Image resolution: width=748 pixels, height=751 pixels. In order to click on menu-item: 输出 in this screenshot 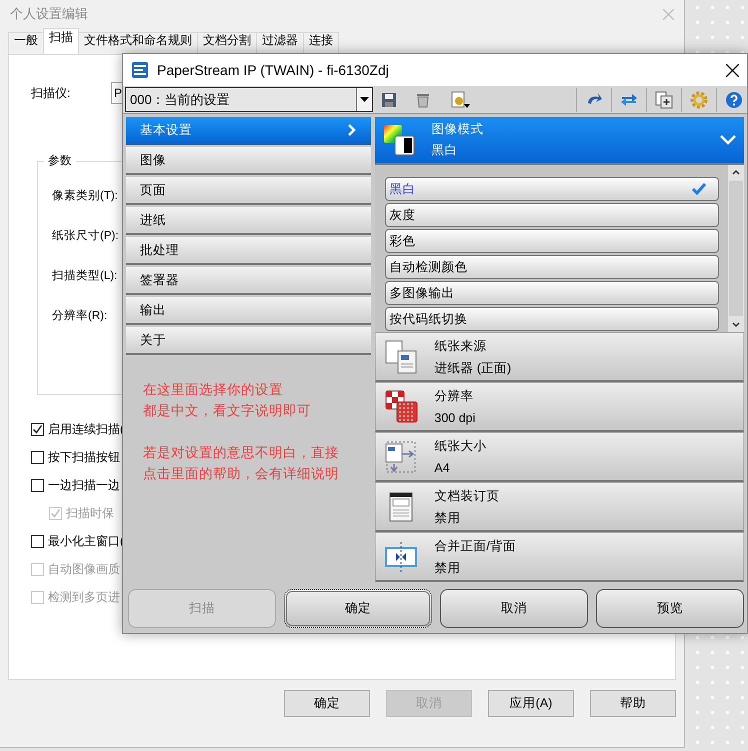, I will do `click(249, 311)`.